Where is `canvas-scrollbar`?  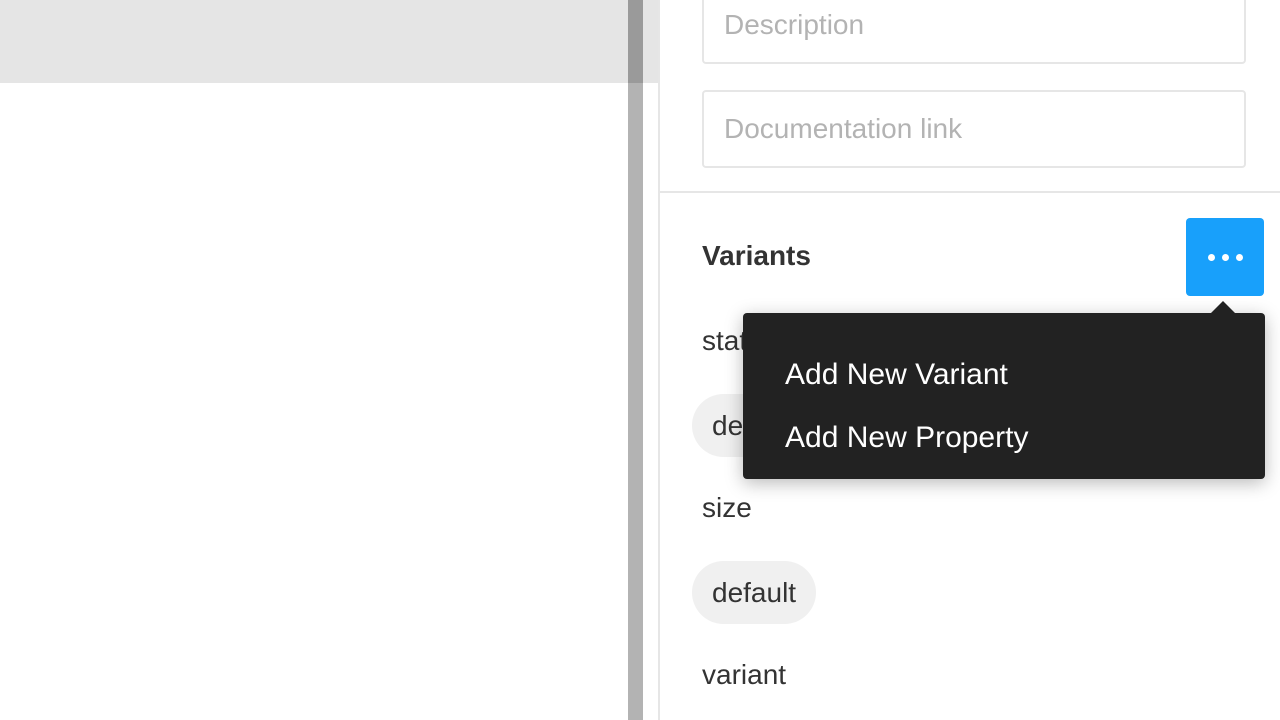 canvas-scrollbar is located at coordinates (635, 360).